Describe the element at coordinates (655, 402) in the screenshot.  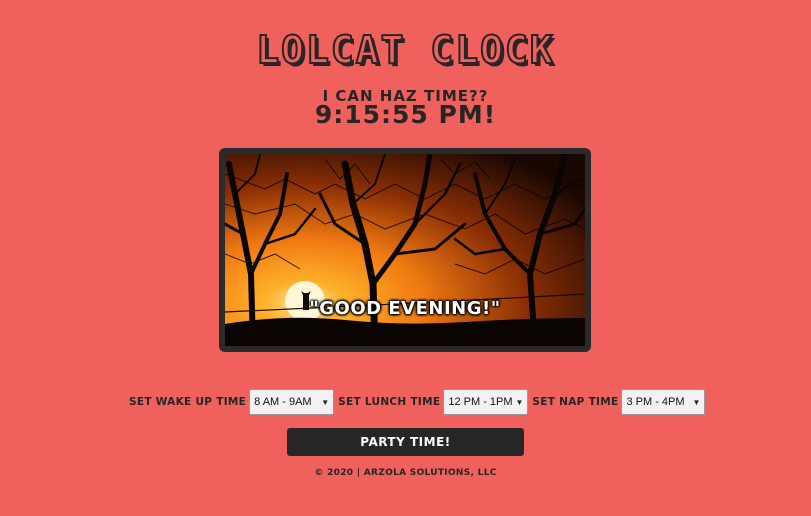
I see `nap-time-value: 3 PM - 4PM` at that location.